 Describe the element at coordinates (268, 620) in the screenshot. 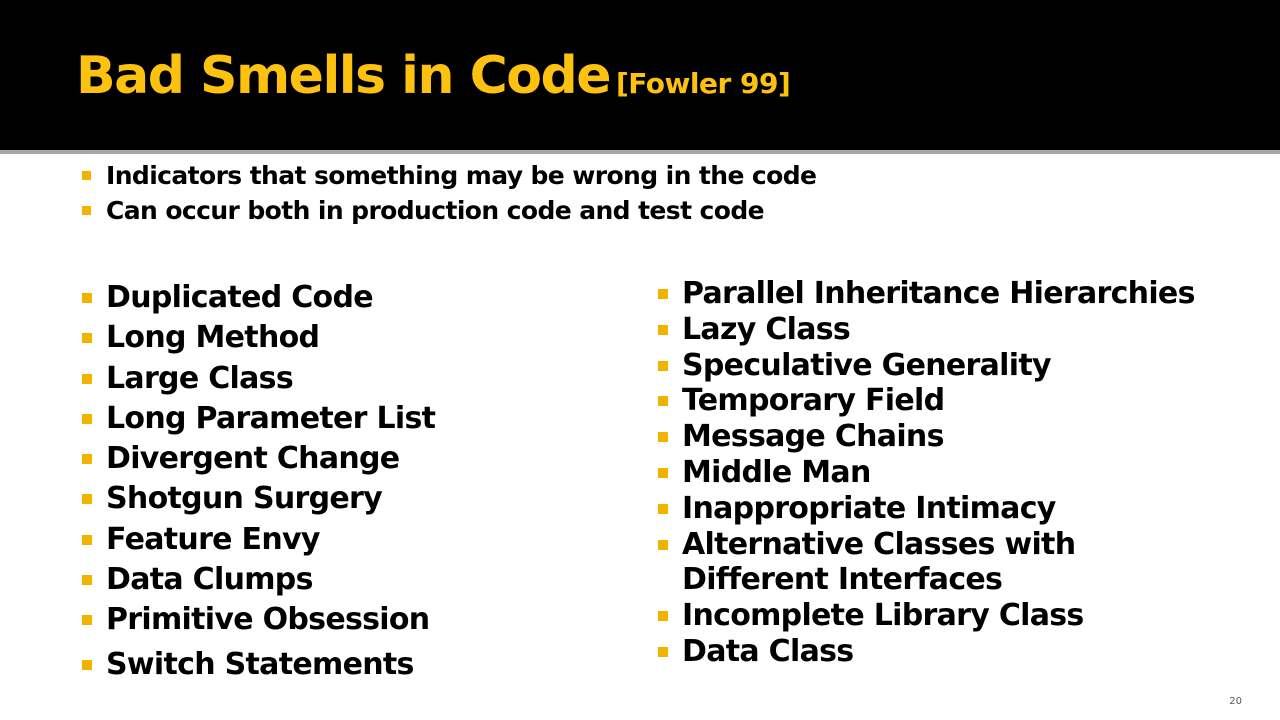

I see `list-item-text: Primitive Obsession` at that location.